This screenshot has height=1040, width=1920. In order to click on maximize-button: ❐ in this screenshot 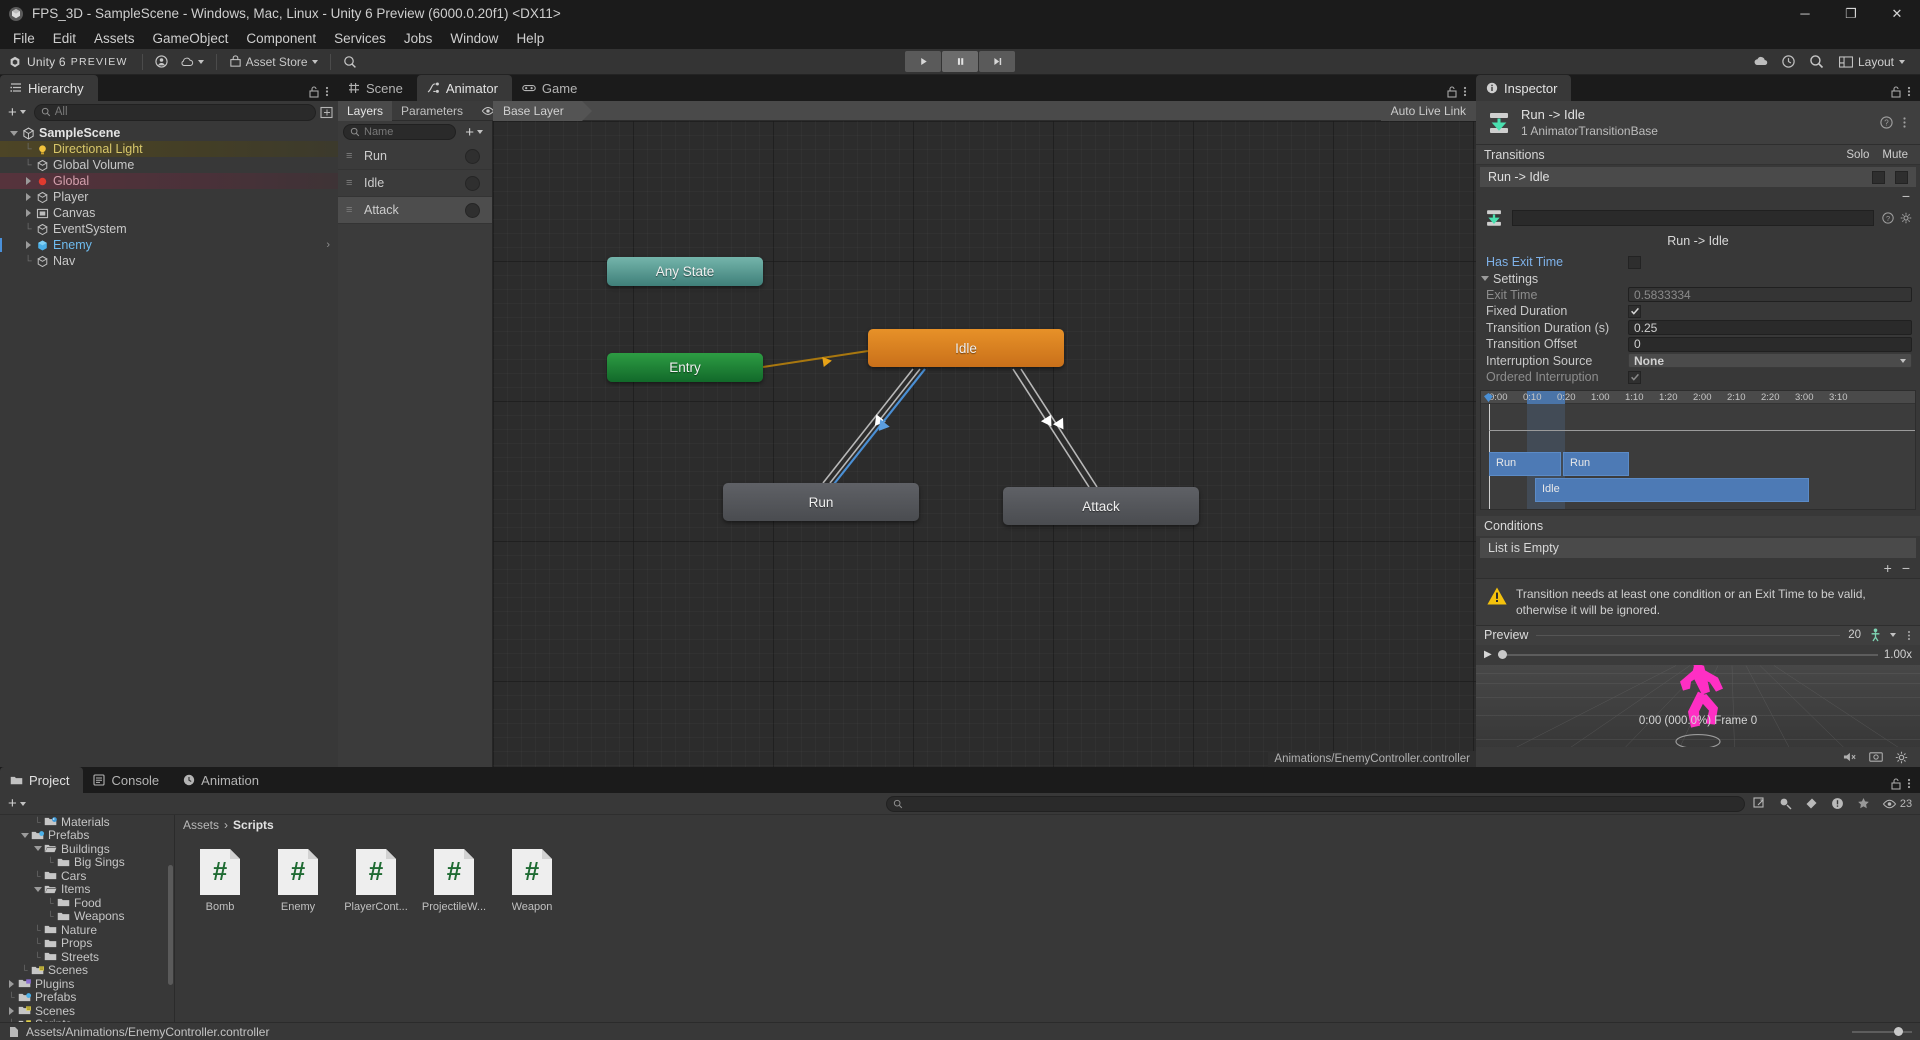, I will do `click(1851, 13)`.